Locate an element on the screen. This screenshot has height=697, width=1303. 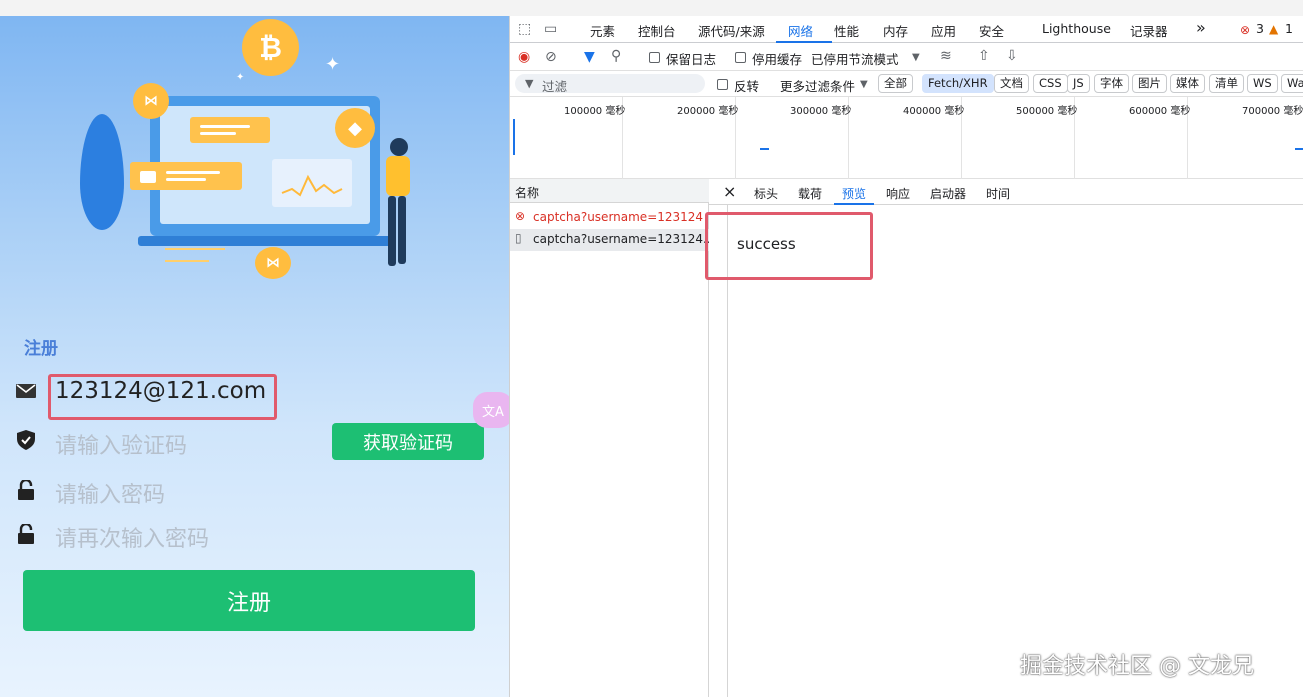
timeline-tick-label: 400000 毫秒 is located at coordinates (934, 111).